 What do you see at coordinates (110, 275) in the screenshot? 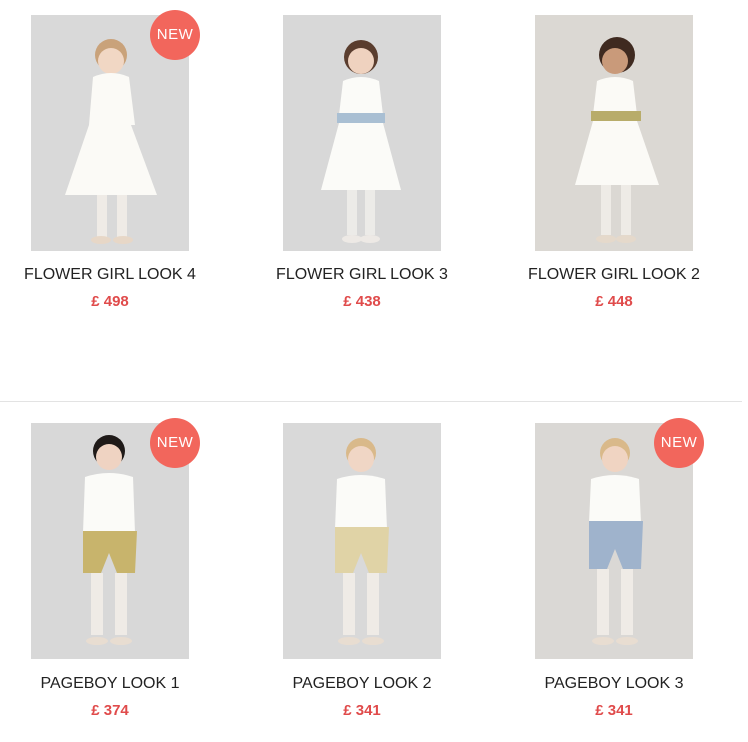
I see `product-title: FLOWER GIRL LOOK 4` at bounding box center [110, 275].